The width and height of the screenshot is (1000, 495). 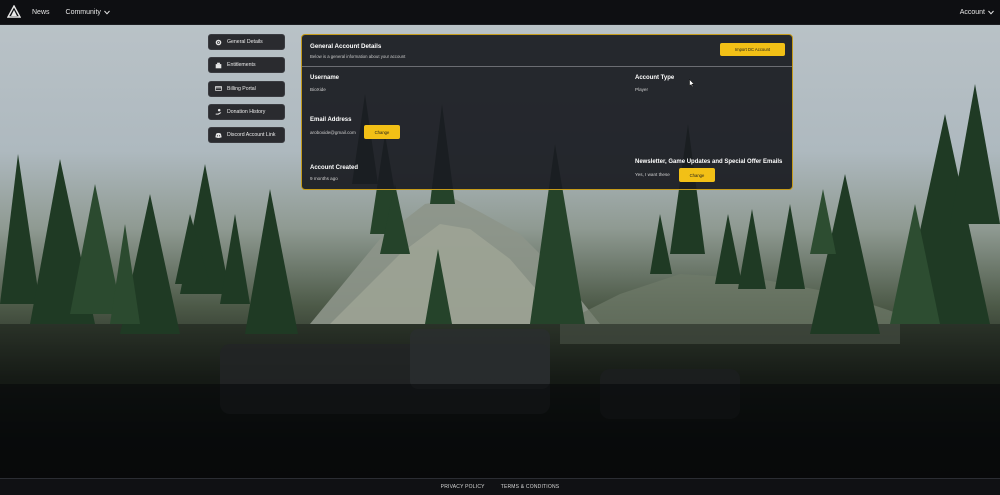 I want to click on account-type-label: Account Type, so click(x=655, y=78).